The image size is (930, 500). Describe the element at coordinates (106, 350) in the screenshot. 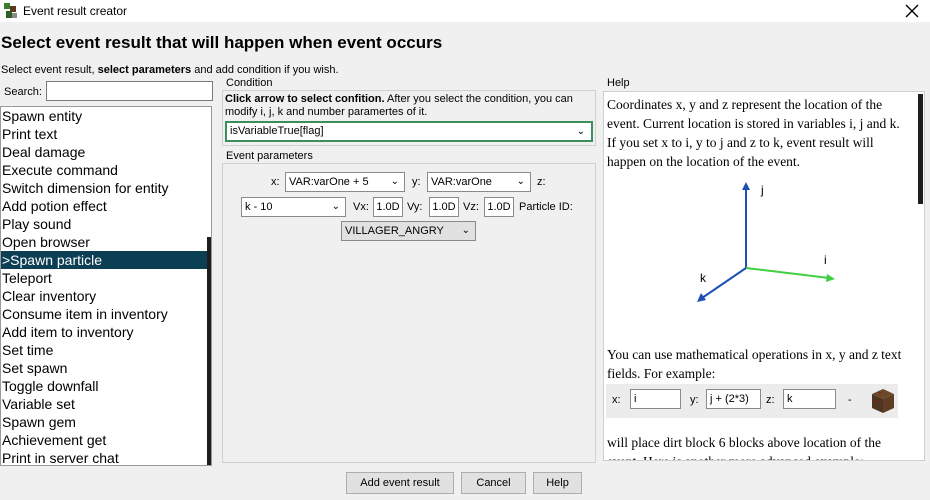

I see `list-item: Set time` at that location.